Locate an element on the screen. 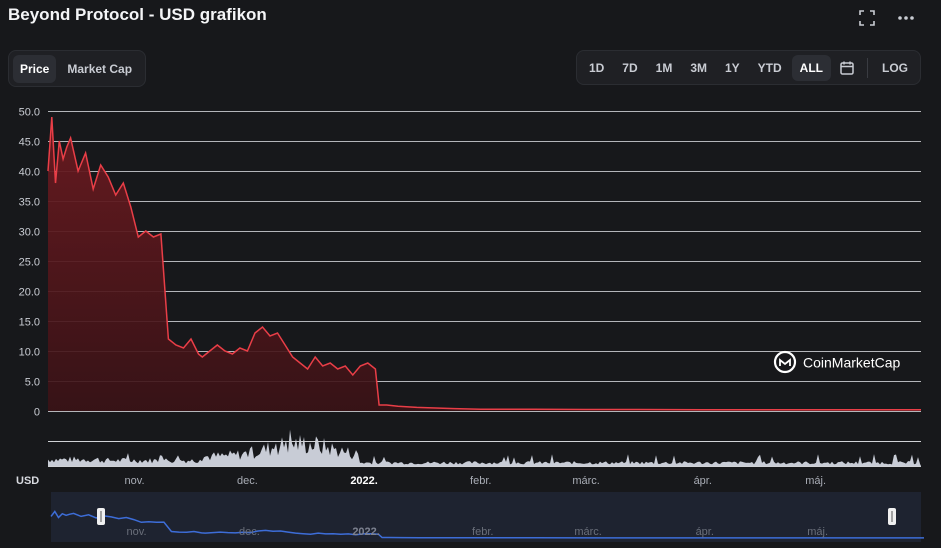 The height and width of the screenshot is (548, 941). navigator-tick-label: nov. is located at coordinates (137, 532).